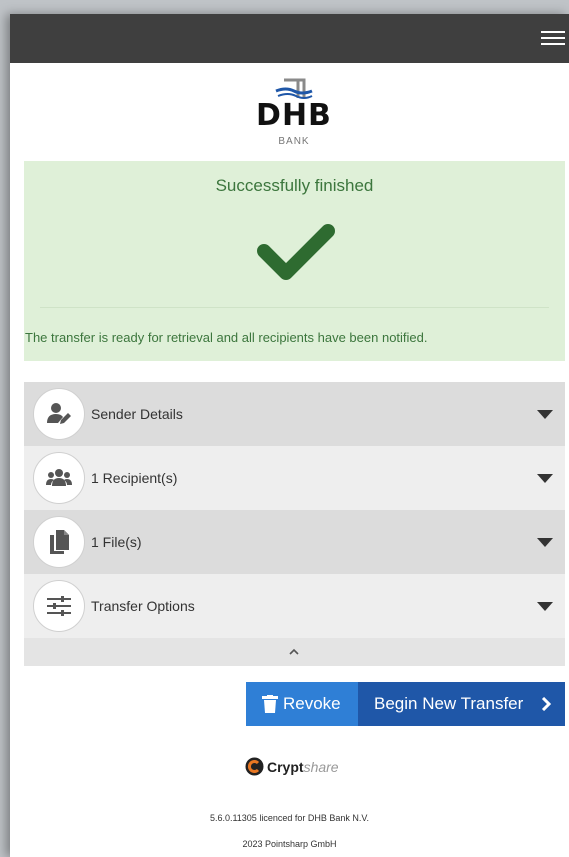 The height and width of the screenshot is (857, 569). What do you see at coordinates (134, 478) in the screenshot?
I see `accordion-label: 1 Recipient(s)` at bounding box center [134, 478].